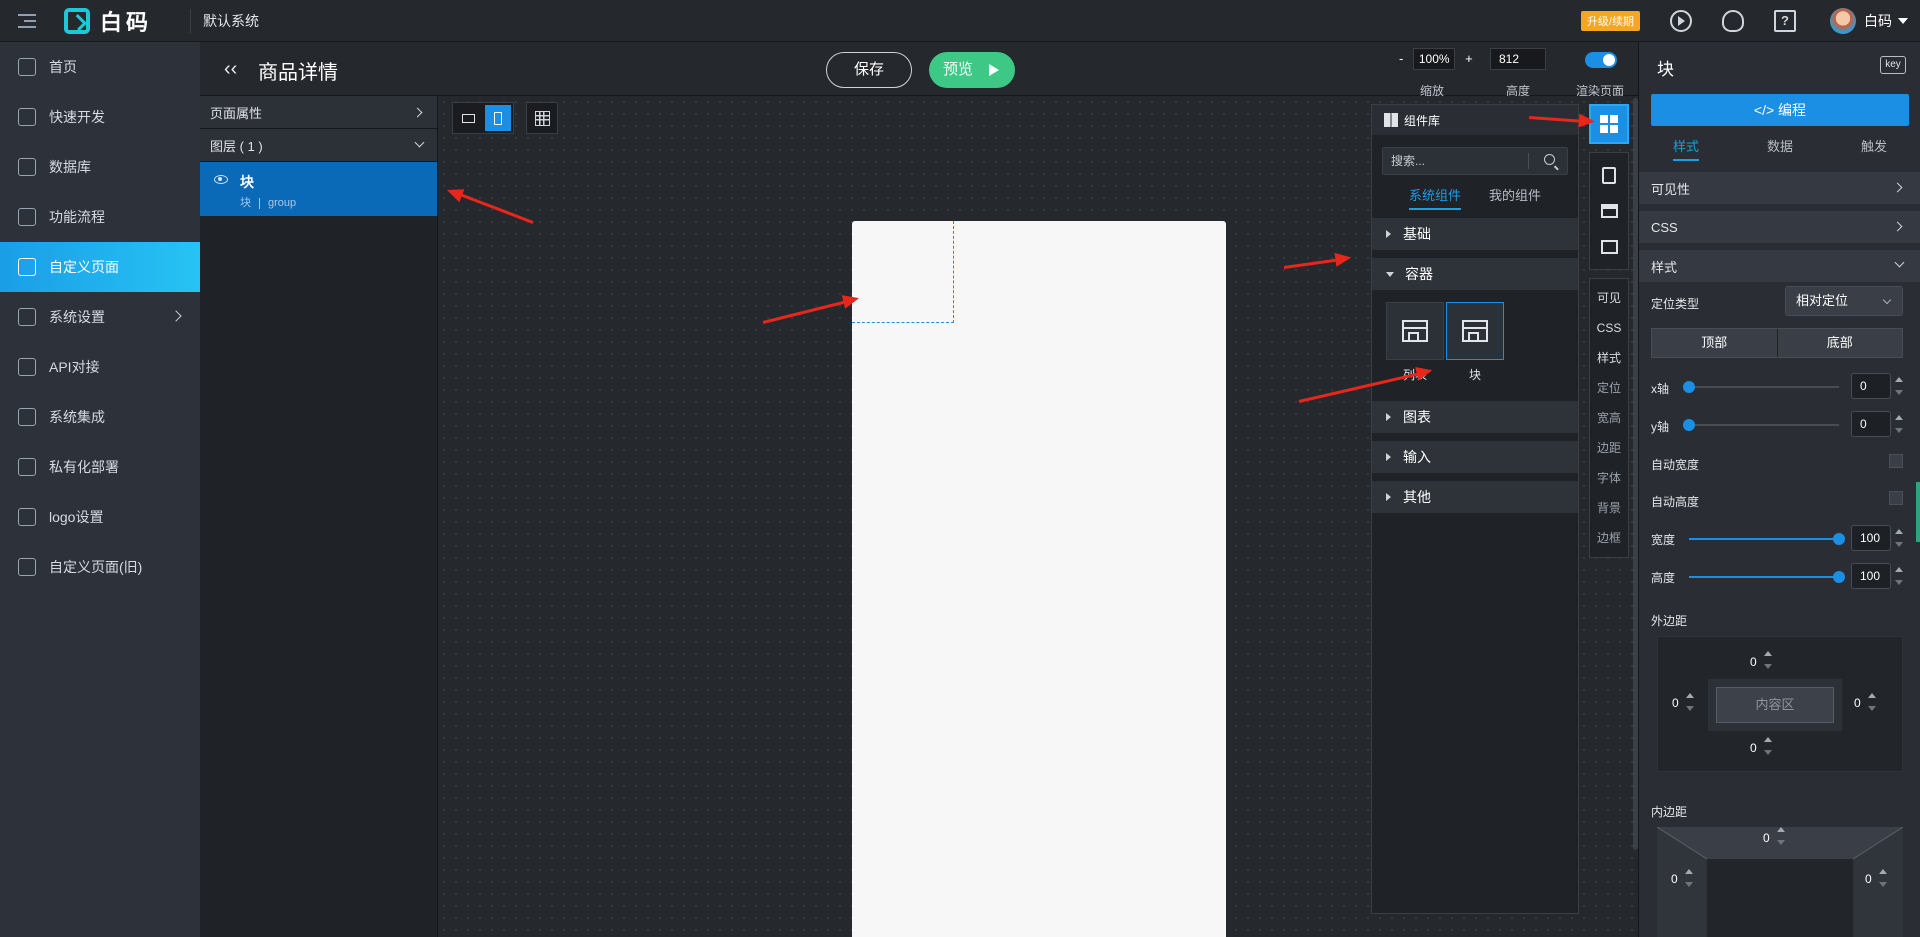  I want to click on height-input: 812, so click(1518, 59).